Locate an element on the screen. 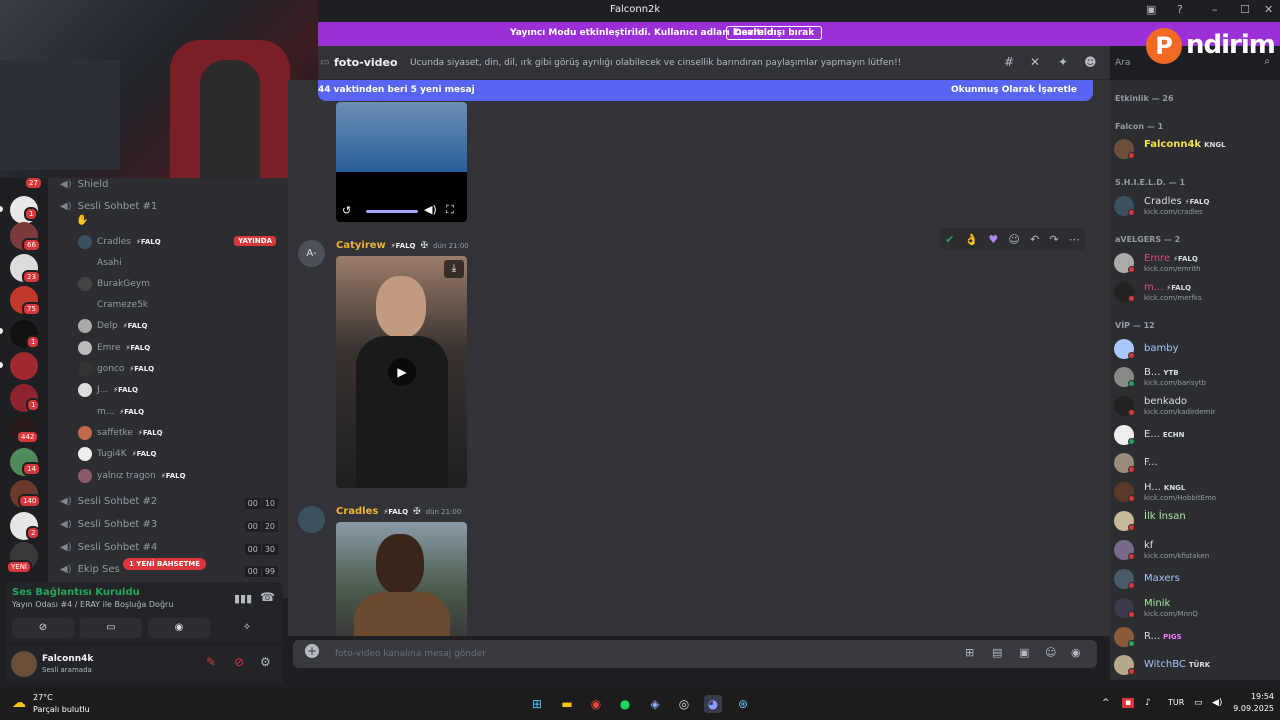  voice-user: J... ⚡FALQ is located at coordinates (108, 390).